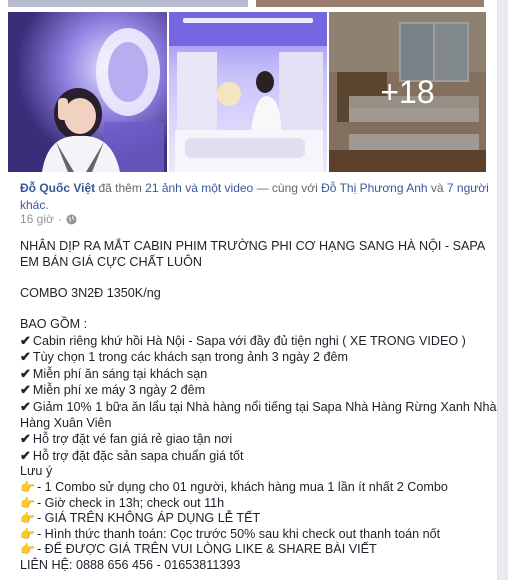 The width and height of the screenshot is (508, 580). Describe the element at coordinates (36, 471) in the screenshot. I see `note-title: Lưu ý` at that location.